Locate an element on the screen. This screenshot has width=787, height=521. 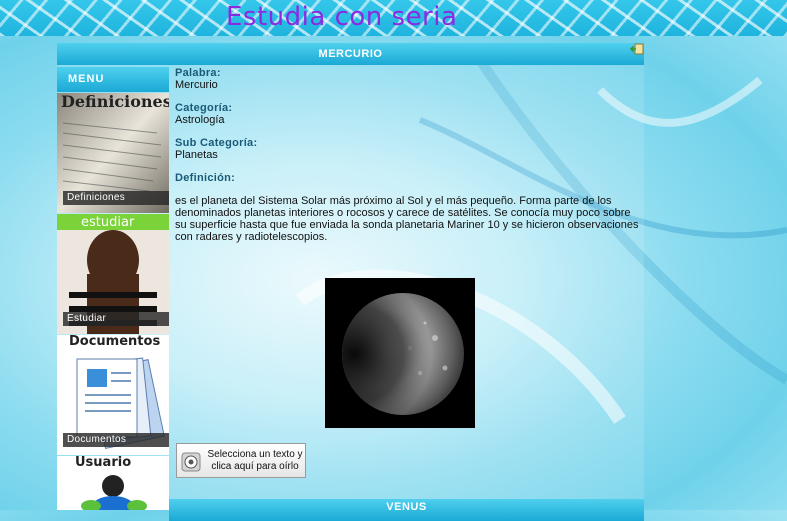
menu-title: MENU is located at coordinates (86, 79).